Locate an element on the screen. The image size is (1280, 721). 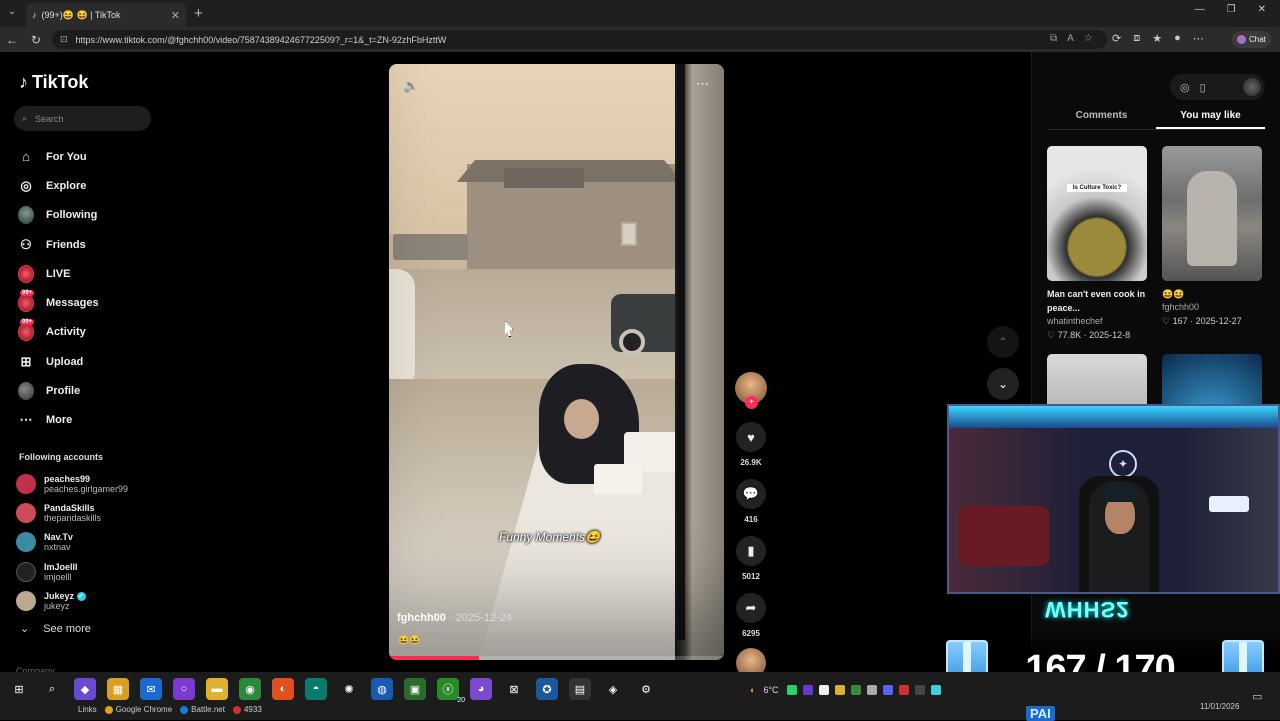
nav-upload: ⊞ Upload is located at coordinates (89, 361).